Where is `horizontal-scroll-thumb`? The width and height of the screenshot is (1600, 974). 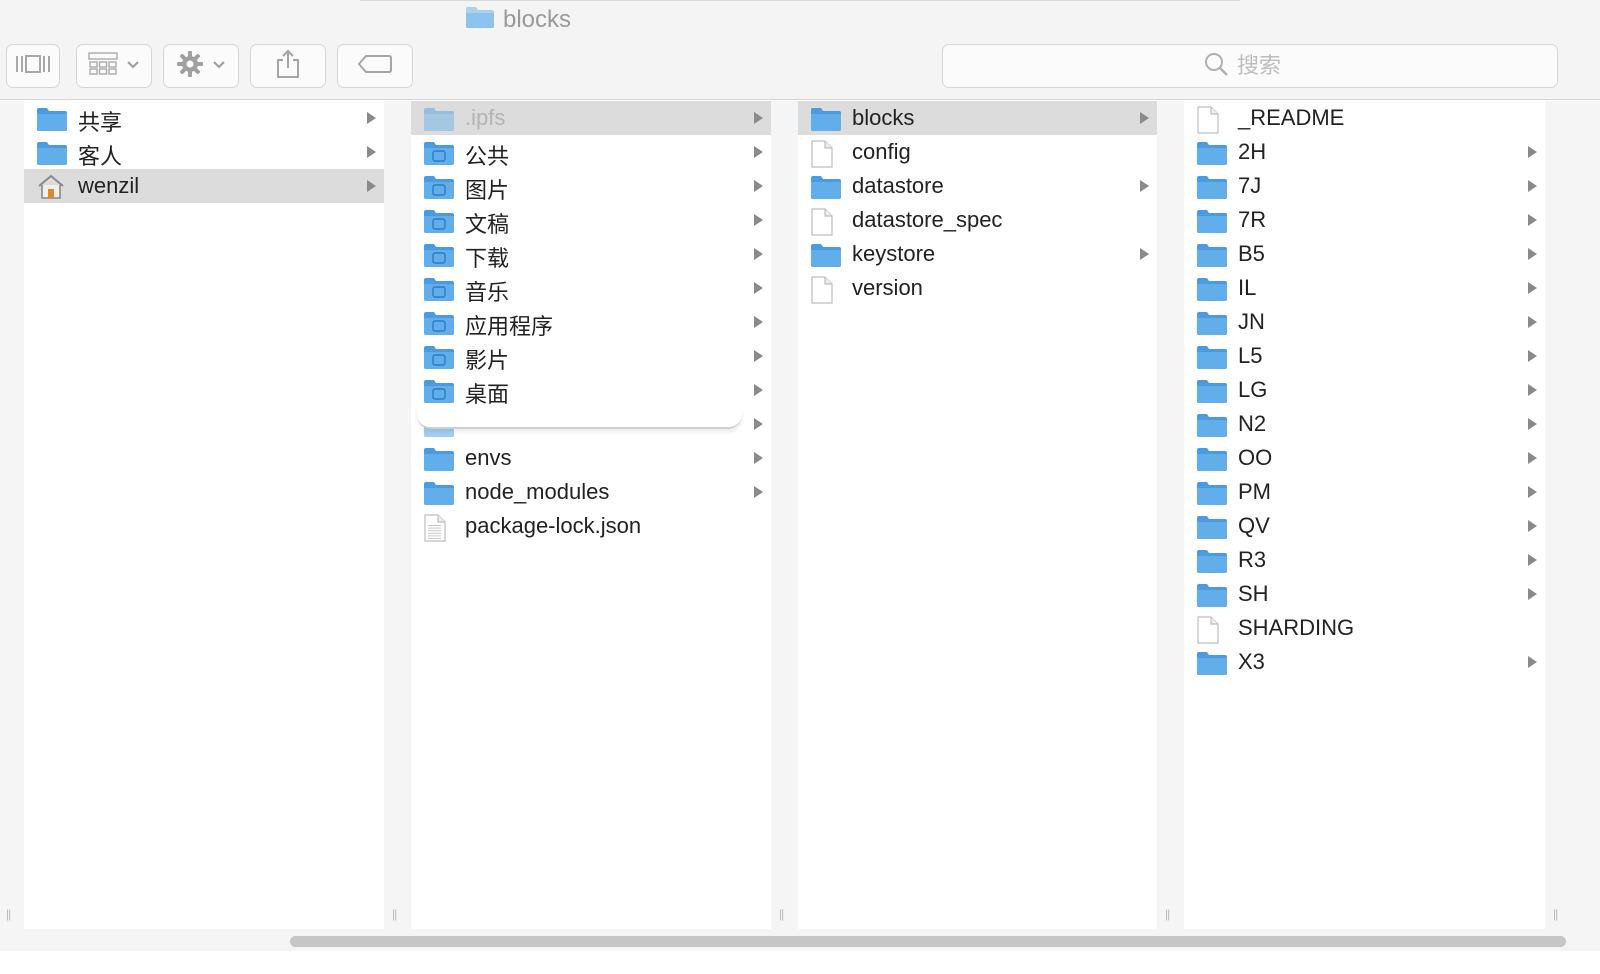 horizontal-scroll-thumb is located at coordinates (928, 941).